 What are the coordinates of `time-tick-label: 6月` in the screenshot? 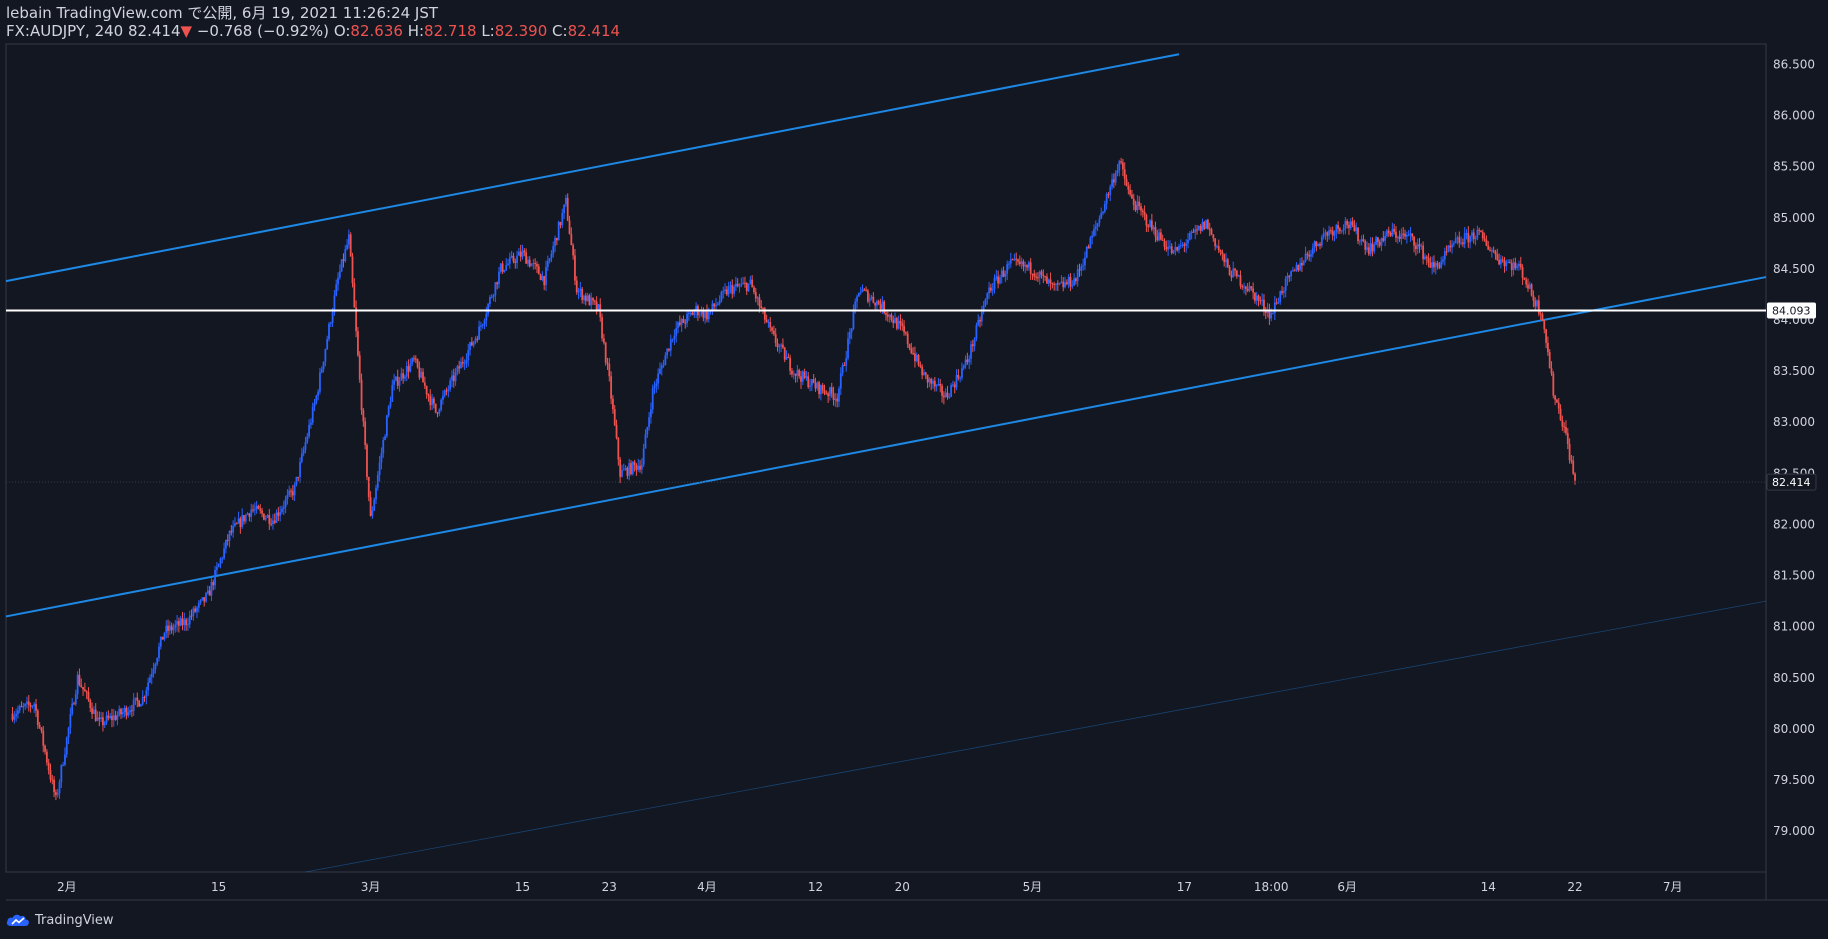 It's located at (1347, 887).